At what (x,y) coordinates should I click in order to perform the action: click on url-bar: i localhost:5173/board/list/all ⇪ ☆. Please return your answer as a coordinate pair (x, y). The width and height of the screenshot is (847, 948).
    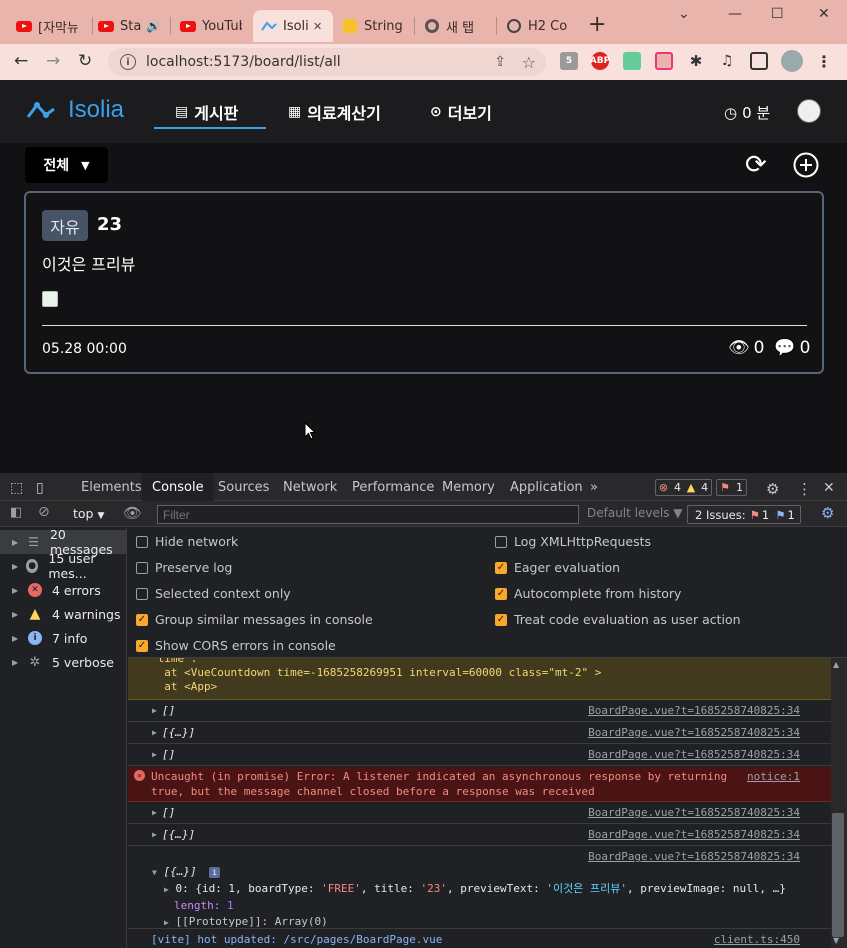
    Looking at the image, I should click on (327, 62).